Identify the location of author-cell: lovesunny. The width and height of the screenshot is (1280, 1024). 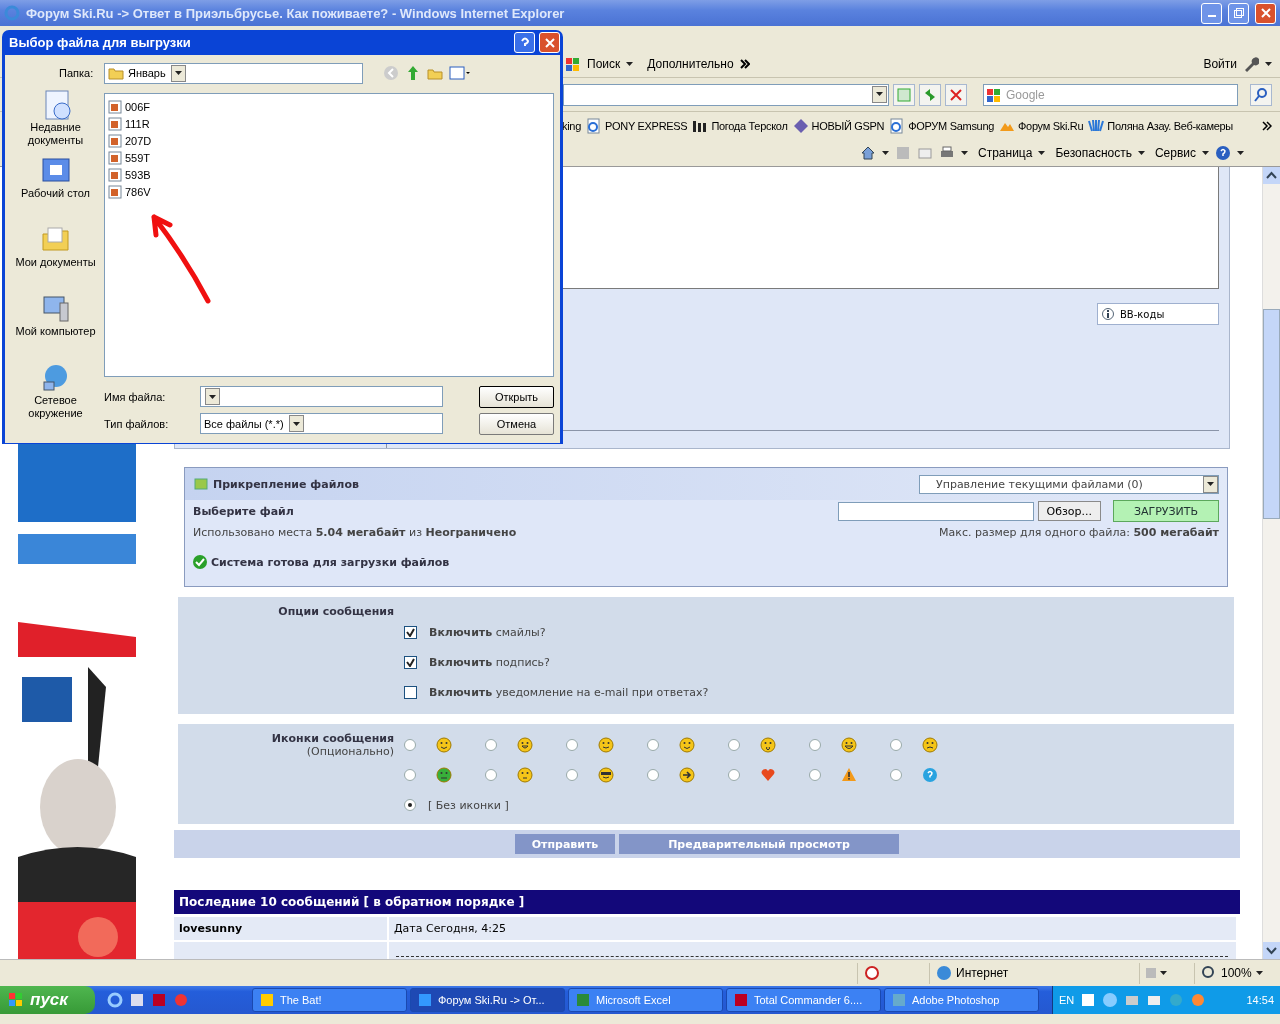
(280, 928).